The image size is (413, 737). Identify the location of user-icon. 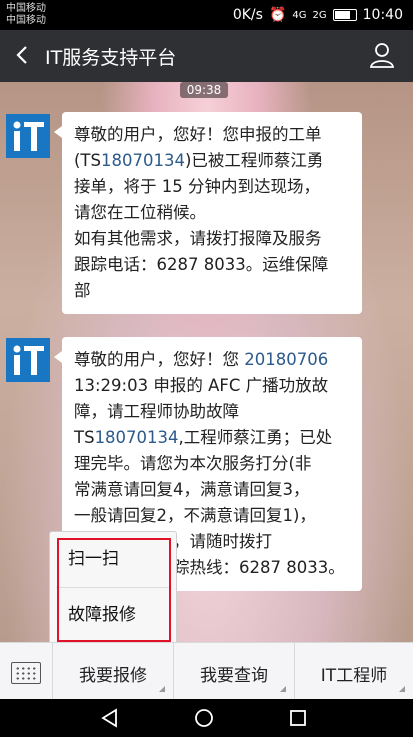
(382, 55).